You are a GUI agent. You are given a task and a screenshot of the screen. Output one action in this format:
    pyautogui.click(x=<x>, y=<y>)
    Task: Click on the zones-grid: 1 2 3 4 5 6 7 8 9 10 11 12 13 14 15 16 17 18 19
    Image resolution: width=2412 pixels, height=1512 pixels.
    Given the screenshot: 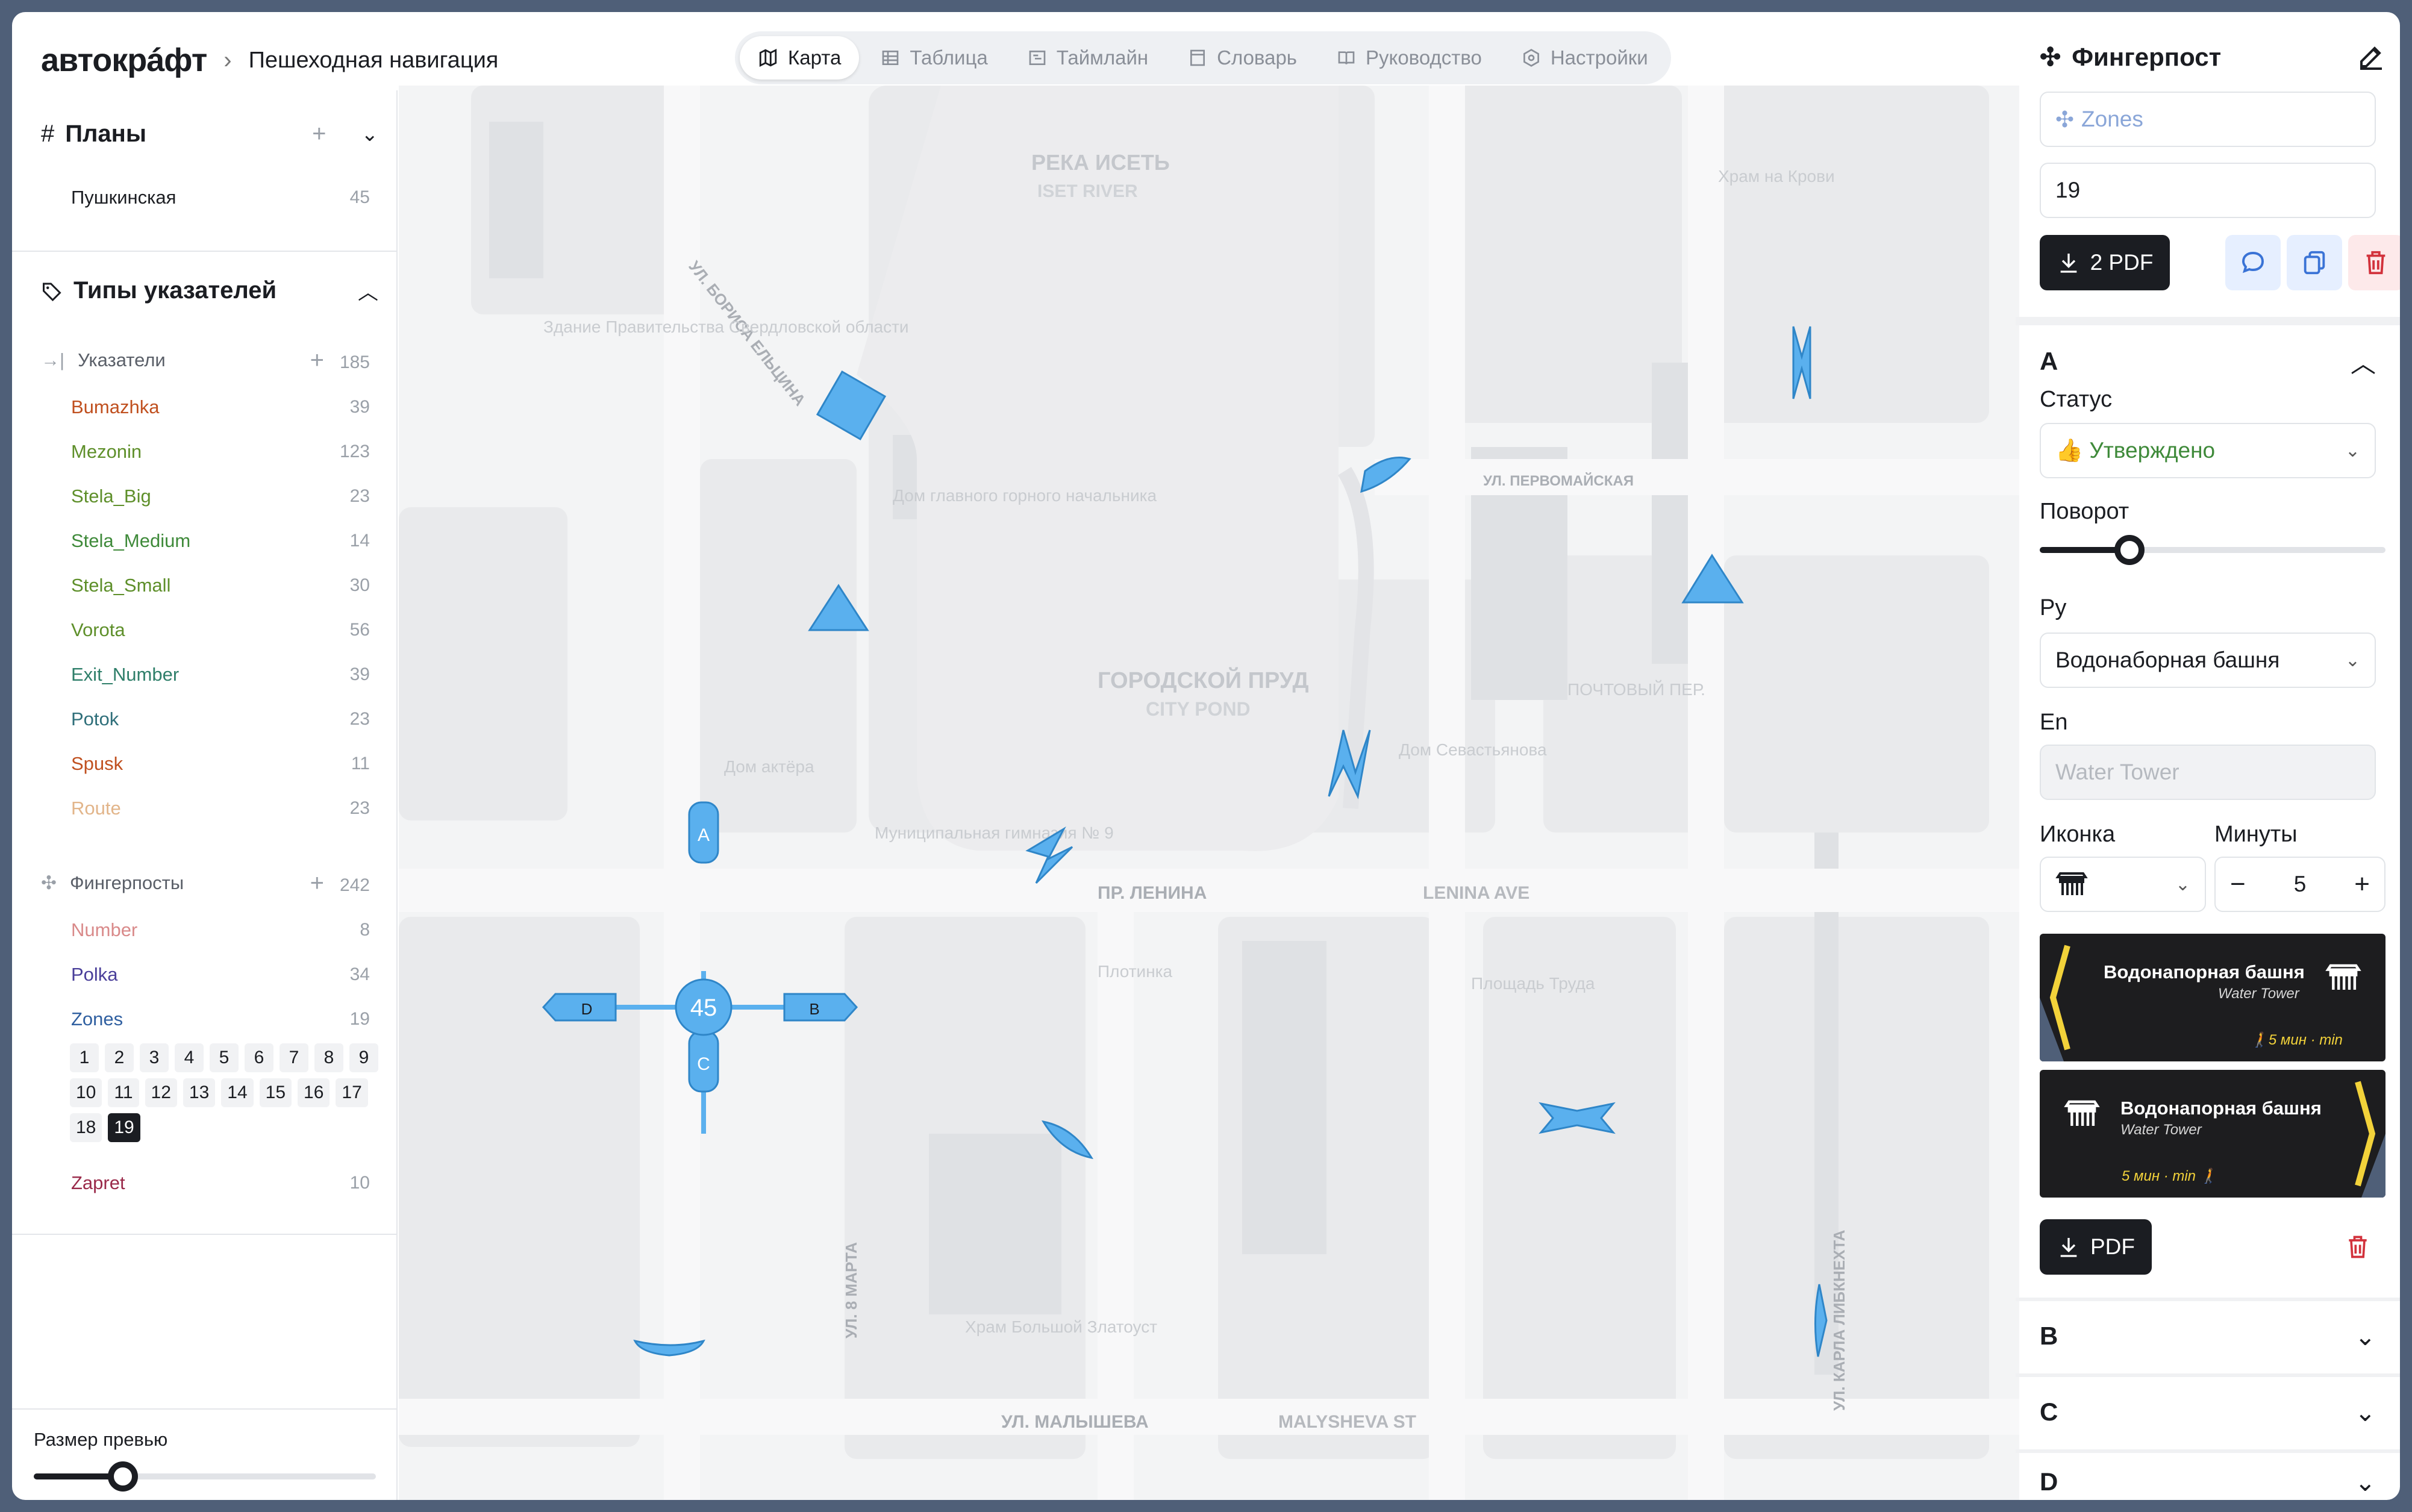 What is the action you would take?
    pyautogui.click(x=227, y=1092)
    